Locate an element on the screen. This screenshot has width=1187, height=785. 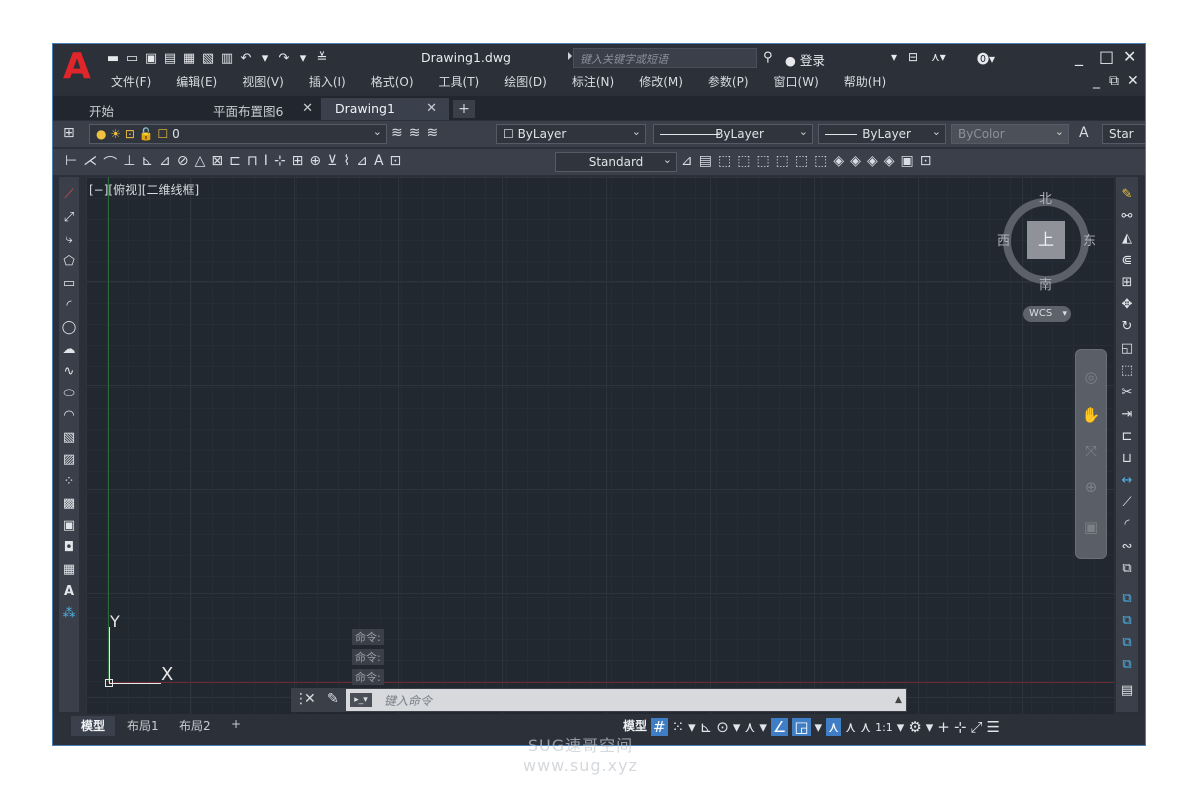
doc-minimize-icon: _ is located at coordinates (1096, 81).